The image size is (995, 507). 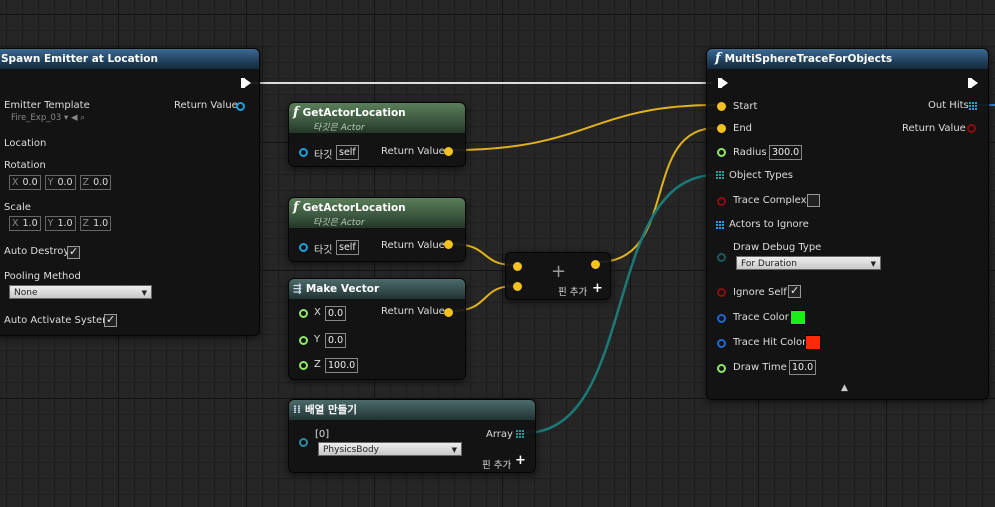 I want to click on trace-hit-color-swatch, so click(x=813, y=342).